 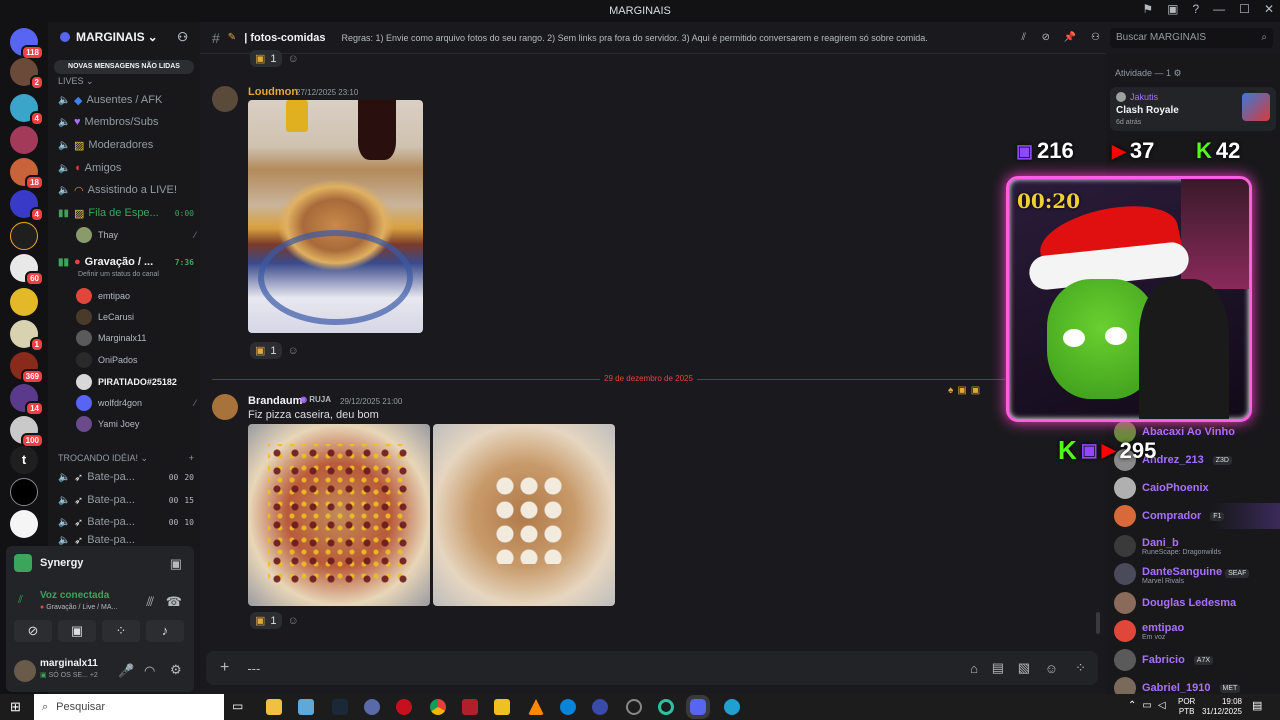 What do you see at coordinates (77, 631) in the screenshot?
I see `screen-share-button: ▣` at bounding box center [77, 631].